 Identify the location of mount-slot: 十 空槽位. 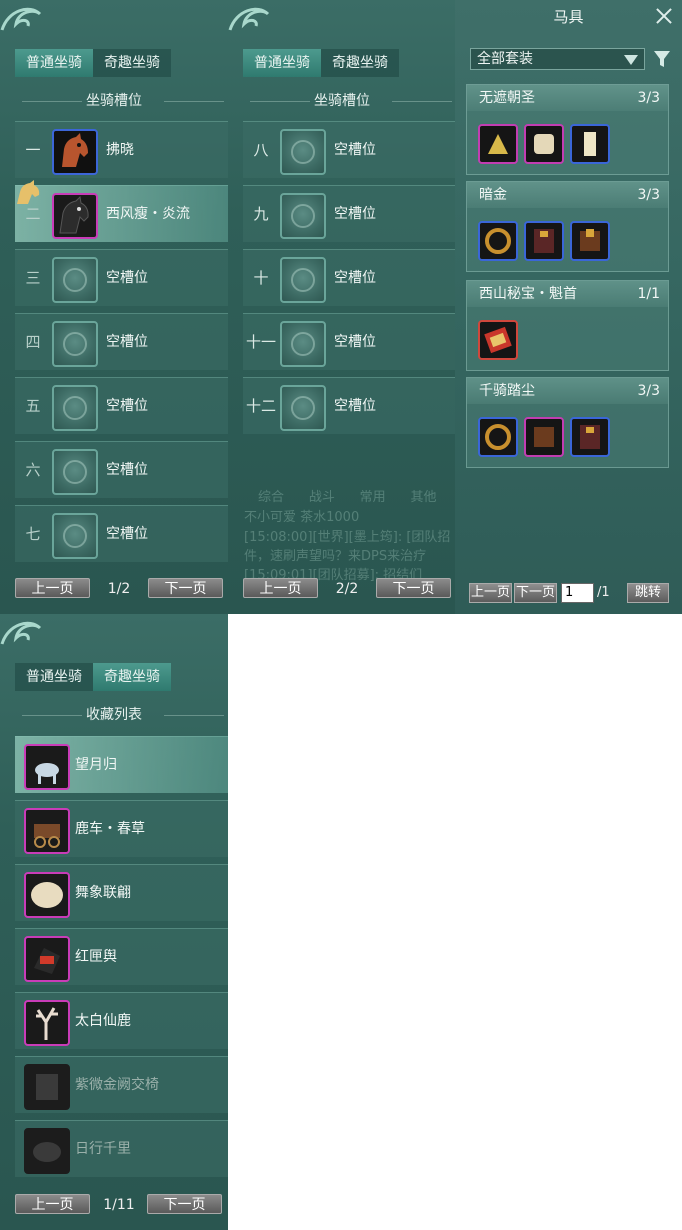
(349, 277).